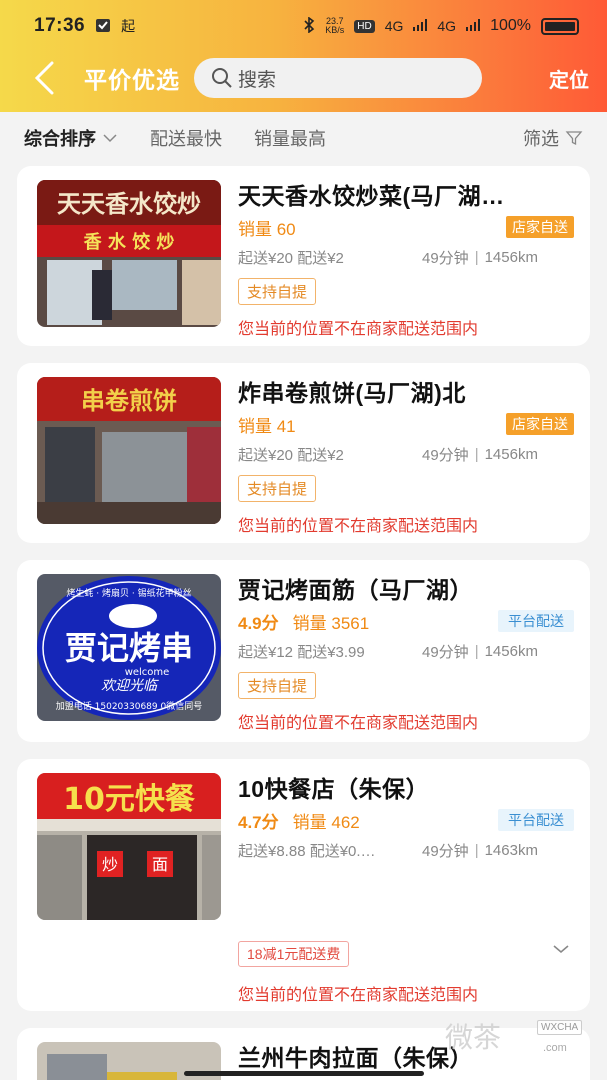 The image size is (607, 1080). I want to click on search-icon, so click(222, 78).